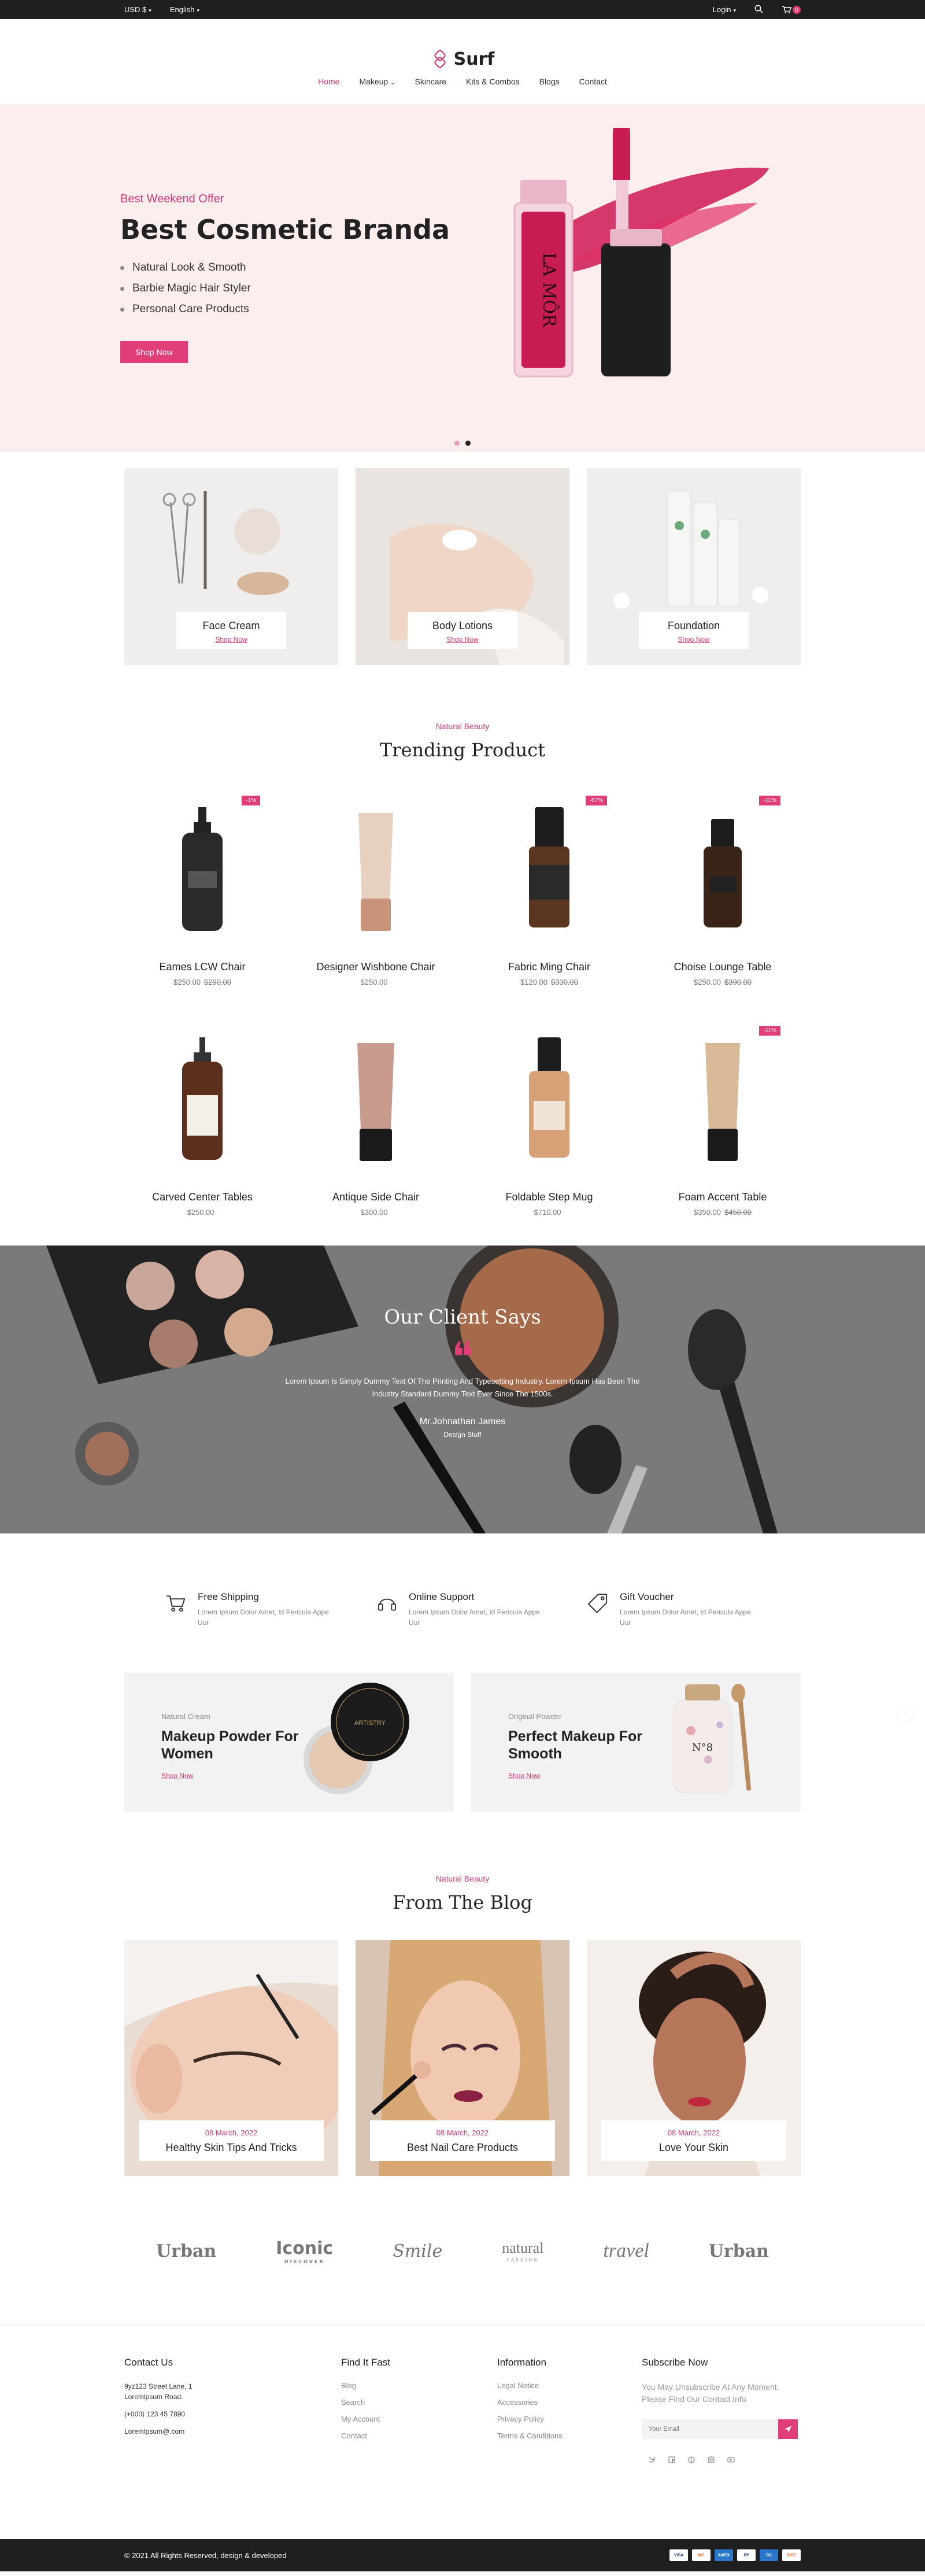  Describe the element at coordinates (457, 443) in the screenshot. I see `slider-dot` at that location.